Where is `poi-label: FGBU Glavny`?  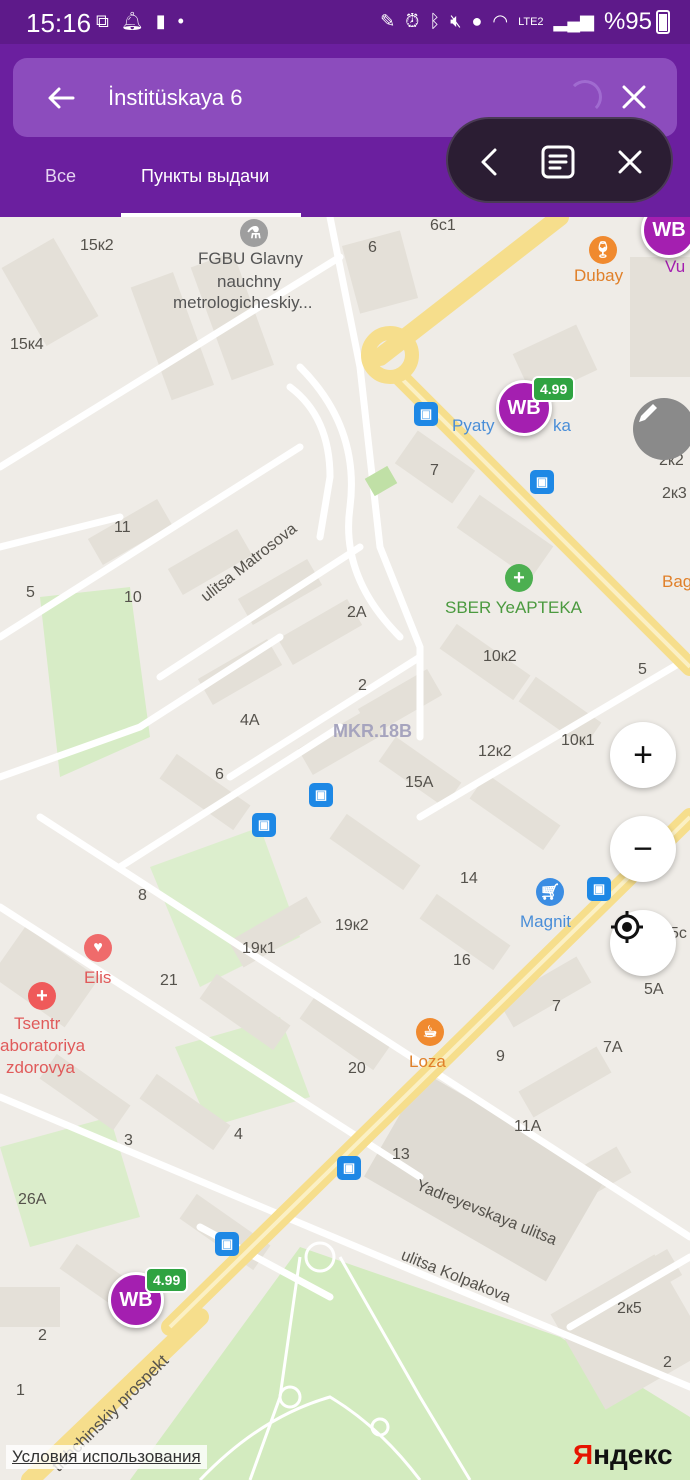
poi-label: FGBU Glavny is located at coordinates (250, 259).